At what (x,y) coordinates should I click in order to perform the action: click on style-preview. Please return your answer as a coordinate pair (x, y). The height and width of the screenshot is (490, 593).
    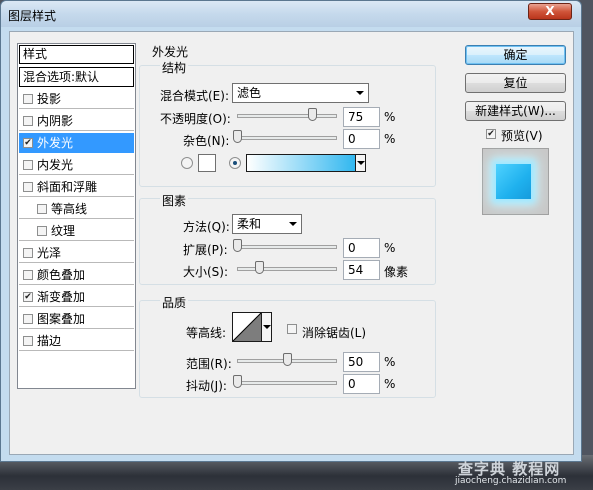
    Looking at the image, I should click on (515, 181).